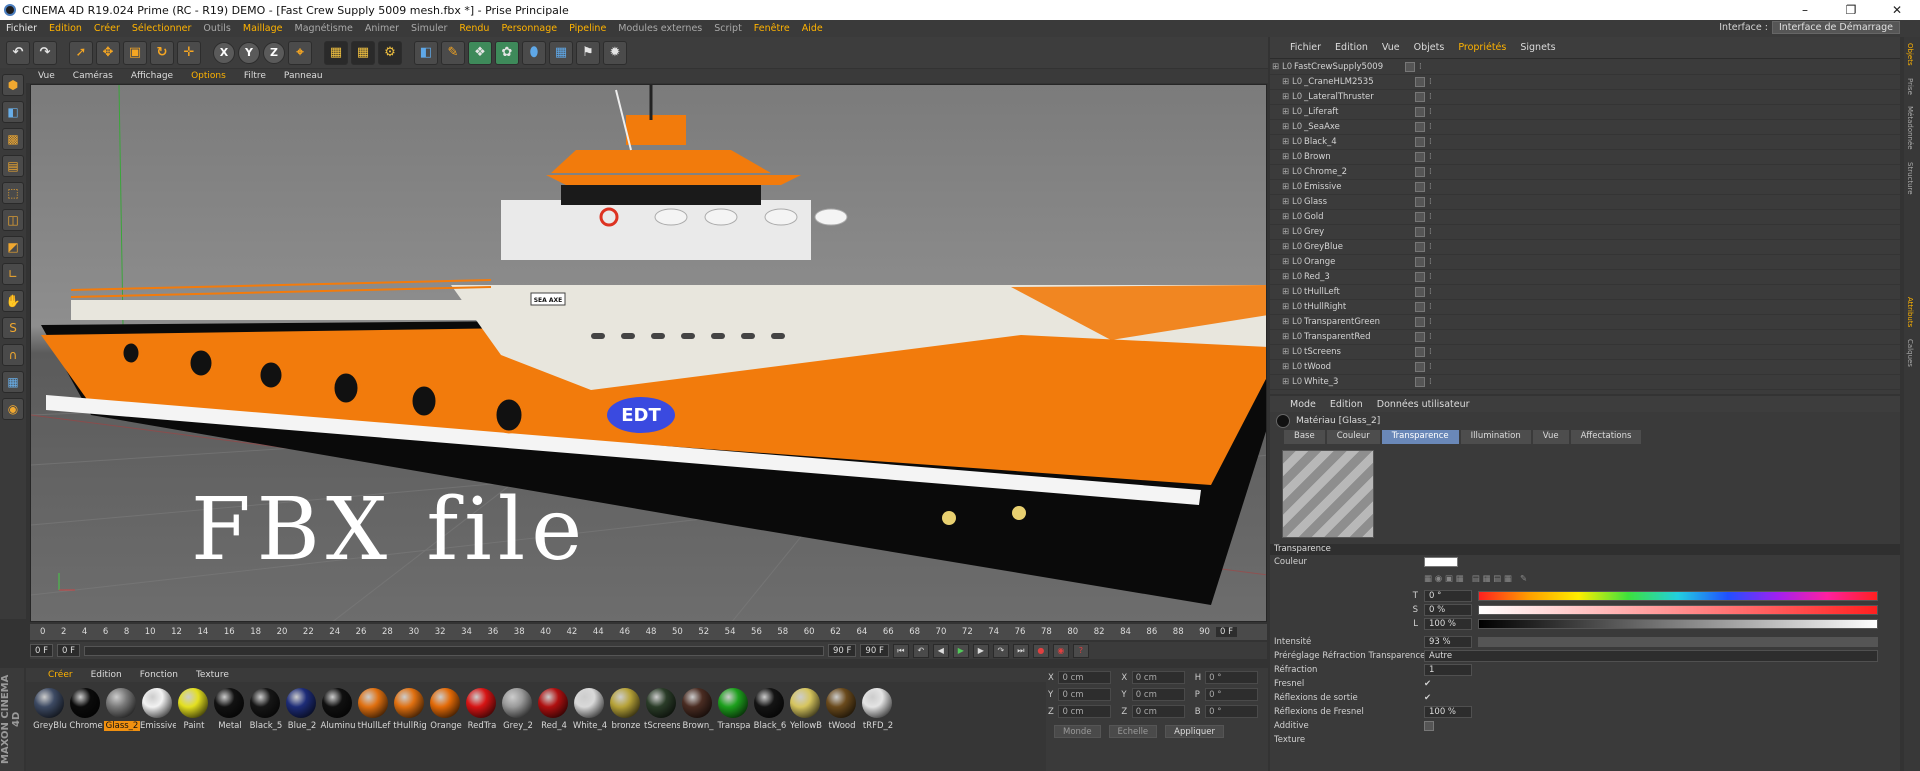 The image size is (1920, 771). What do you see at coordinates (1427, 698) in the screenshot?
I see `exit-reflections-checkbox: ✔` at bounding box center [1427, 698].